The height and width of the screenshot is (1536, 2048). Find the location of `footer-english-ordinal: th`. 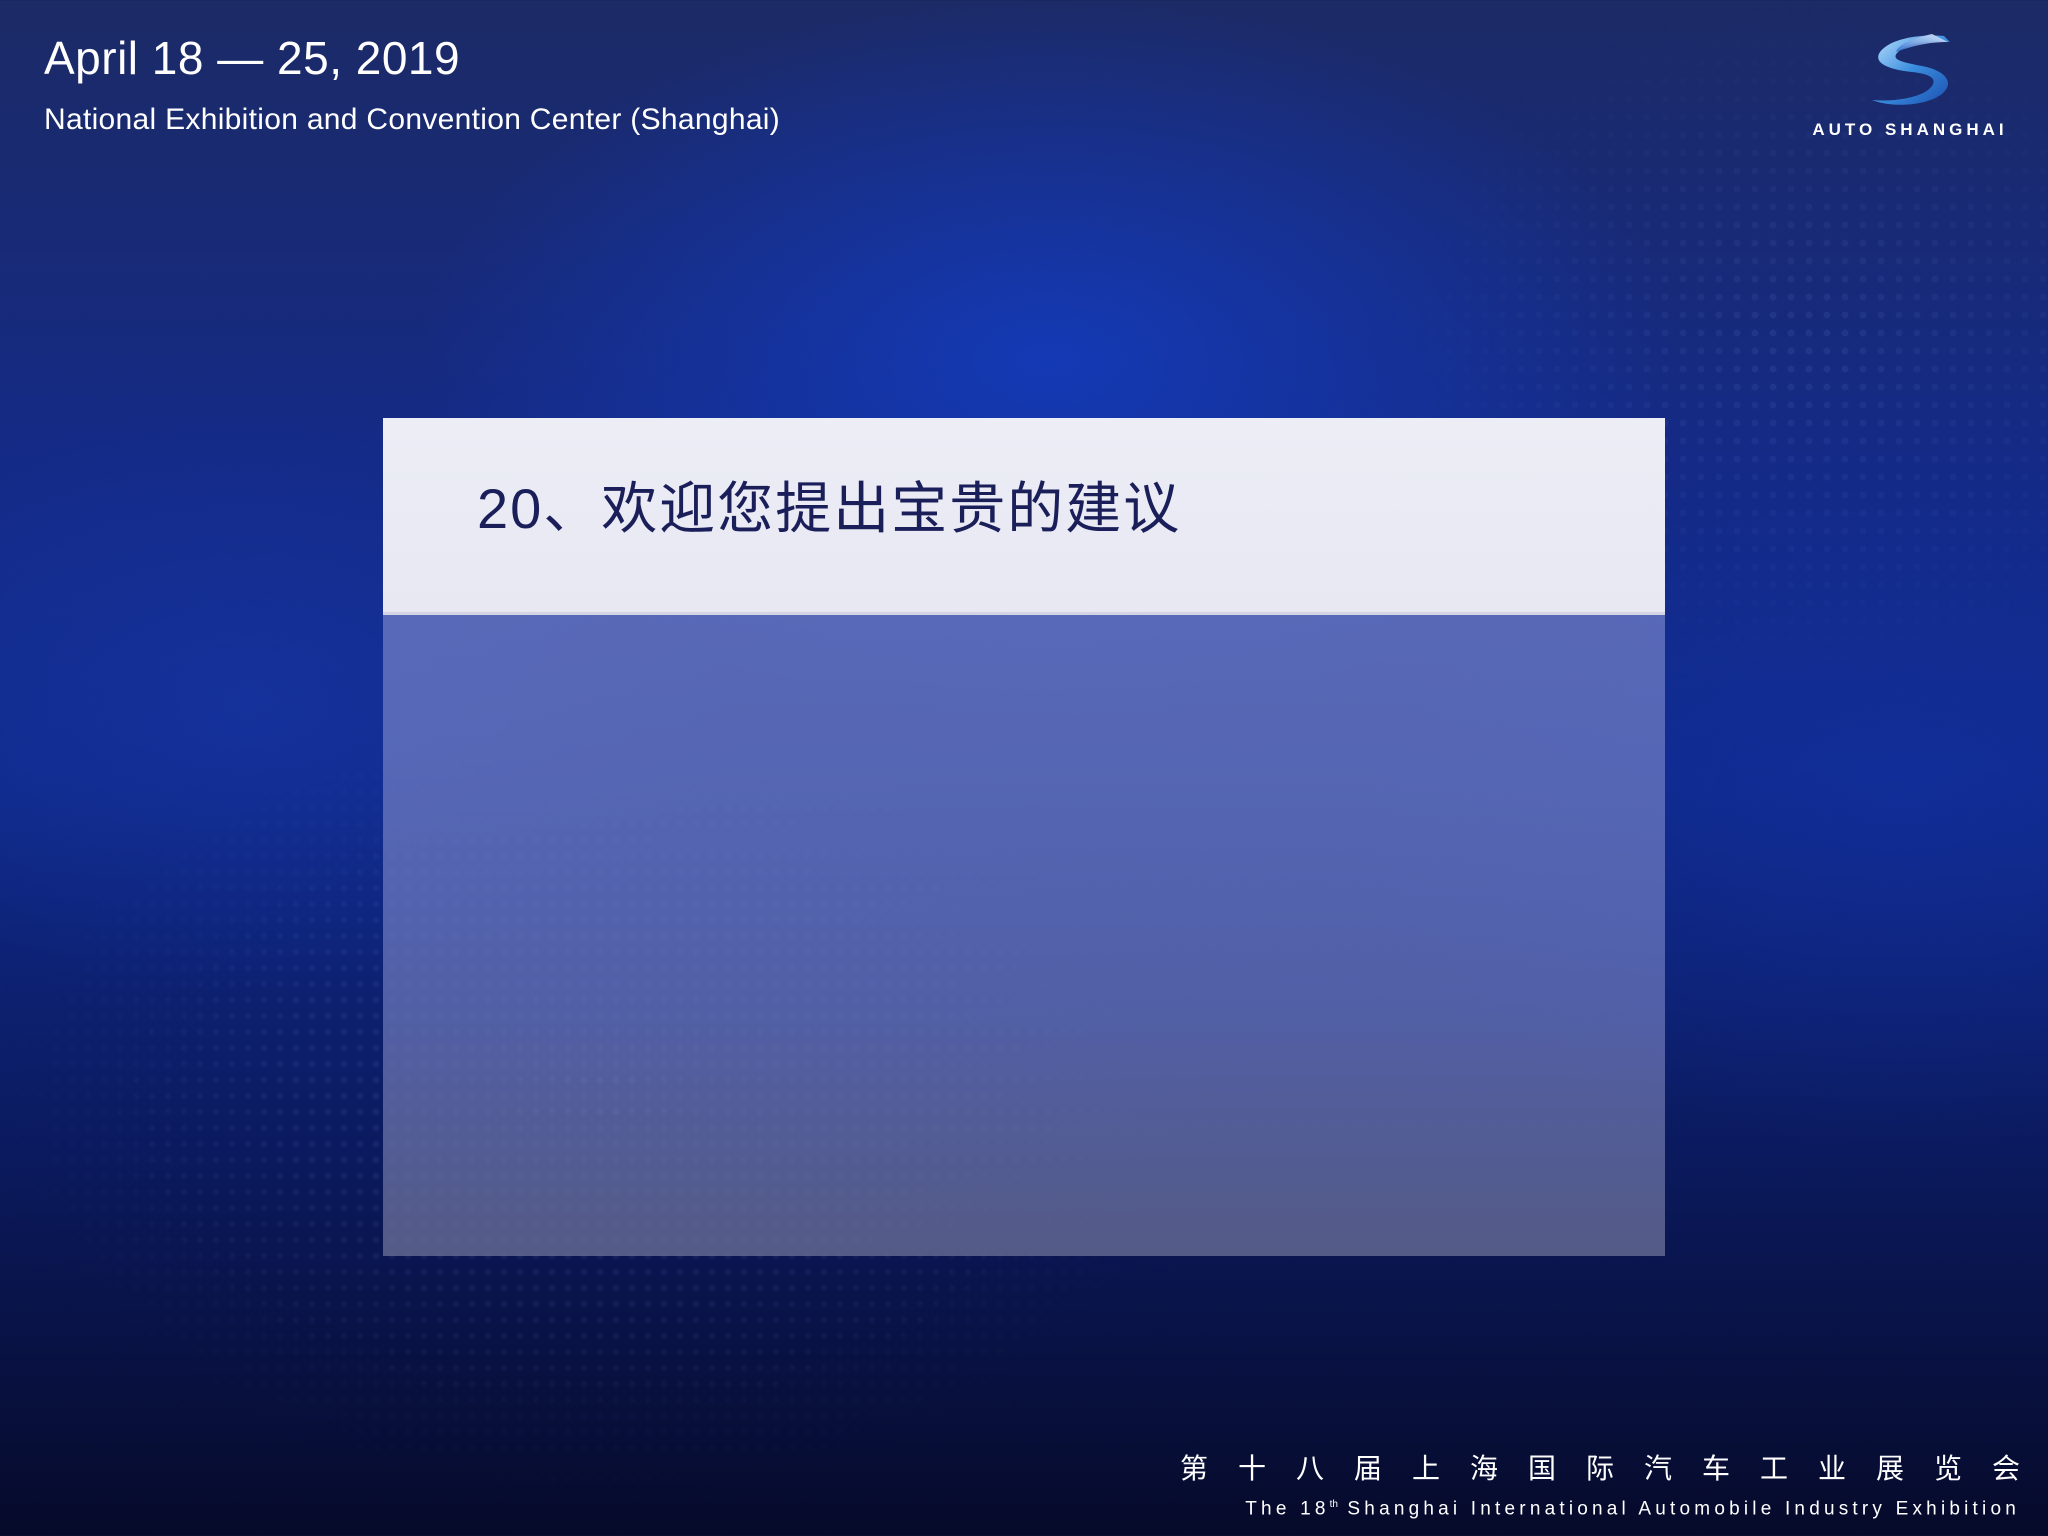

footer-english-ordinal: th is located at coordinates (1333, 1504).